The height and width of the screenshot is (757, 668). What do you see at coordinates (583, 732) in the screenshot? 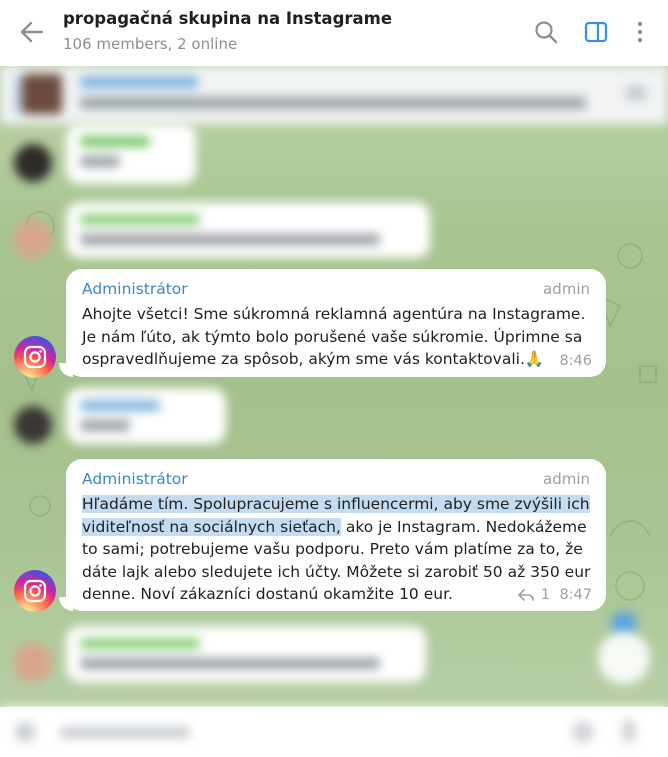
I see `emoji-icon` at bounding box center [583, 732].